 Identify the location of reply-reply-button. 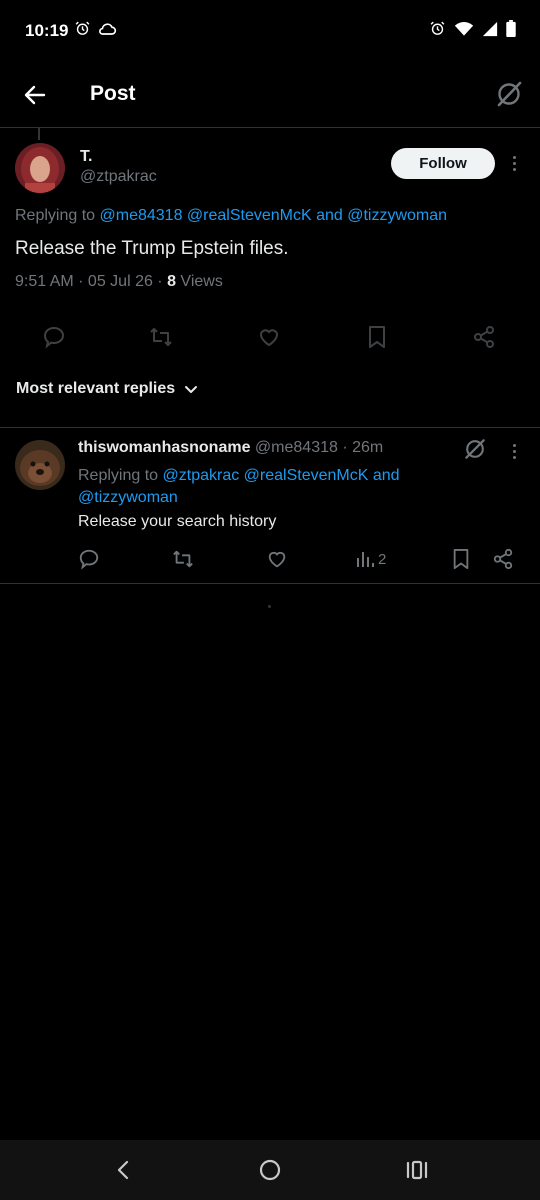
(89, 559).